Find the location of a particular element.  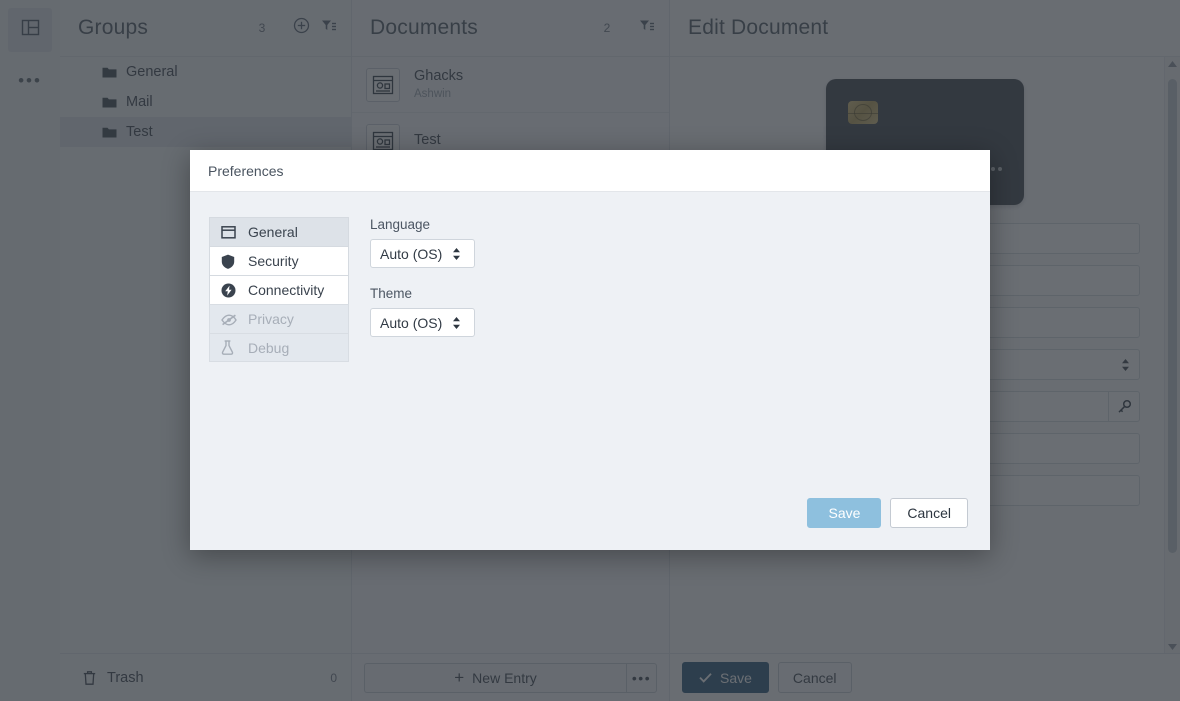

theme-select: Auto (OS) is located at coordinates (422, 322).